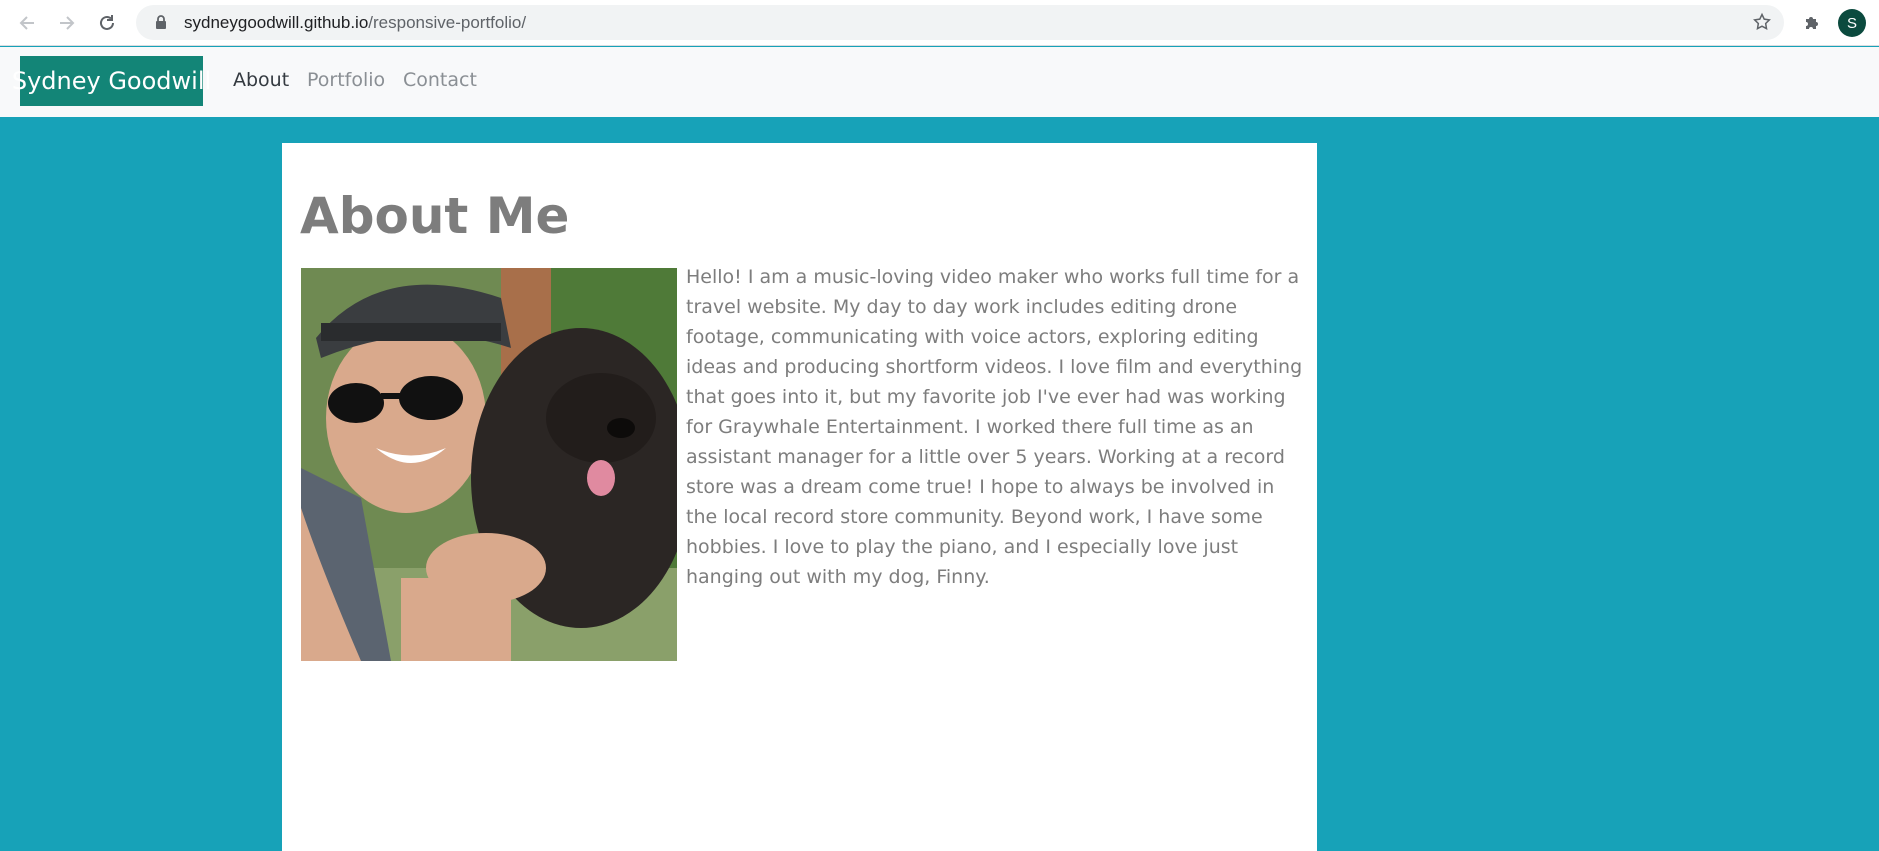  Describe the element at coordinates (489, 464) in the screenshot. I see `profile-photo` at that location.